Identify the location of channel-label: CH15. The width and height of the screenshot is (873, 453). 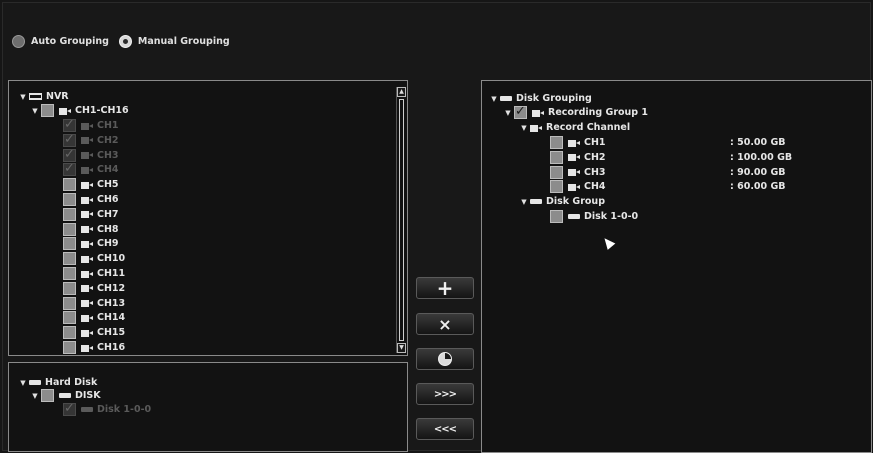
(111, 333).